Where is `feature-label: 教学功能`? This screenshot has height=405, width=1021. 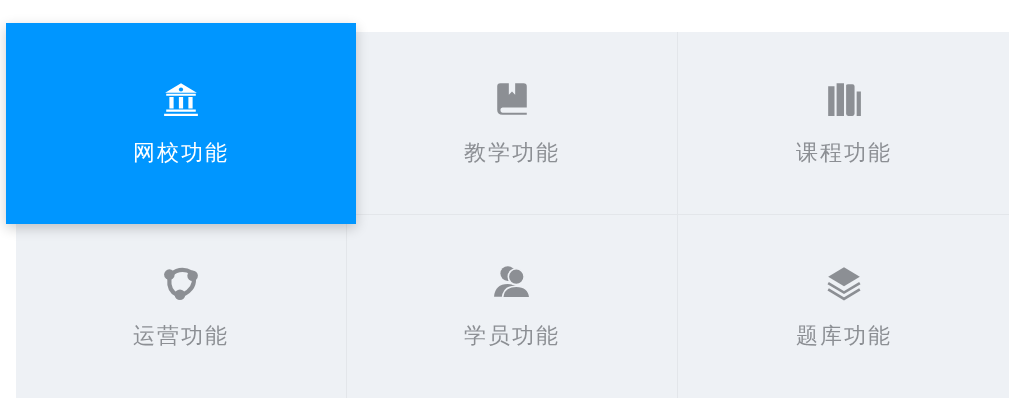 feature-label: 教学功能 is located at coordinates (512, 153).